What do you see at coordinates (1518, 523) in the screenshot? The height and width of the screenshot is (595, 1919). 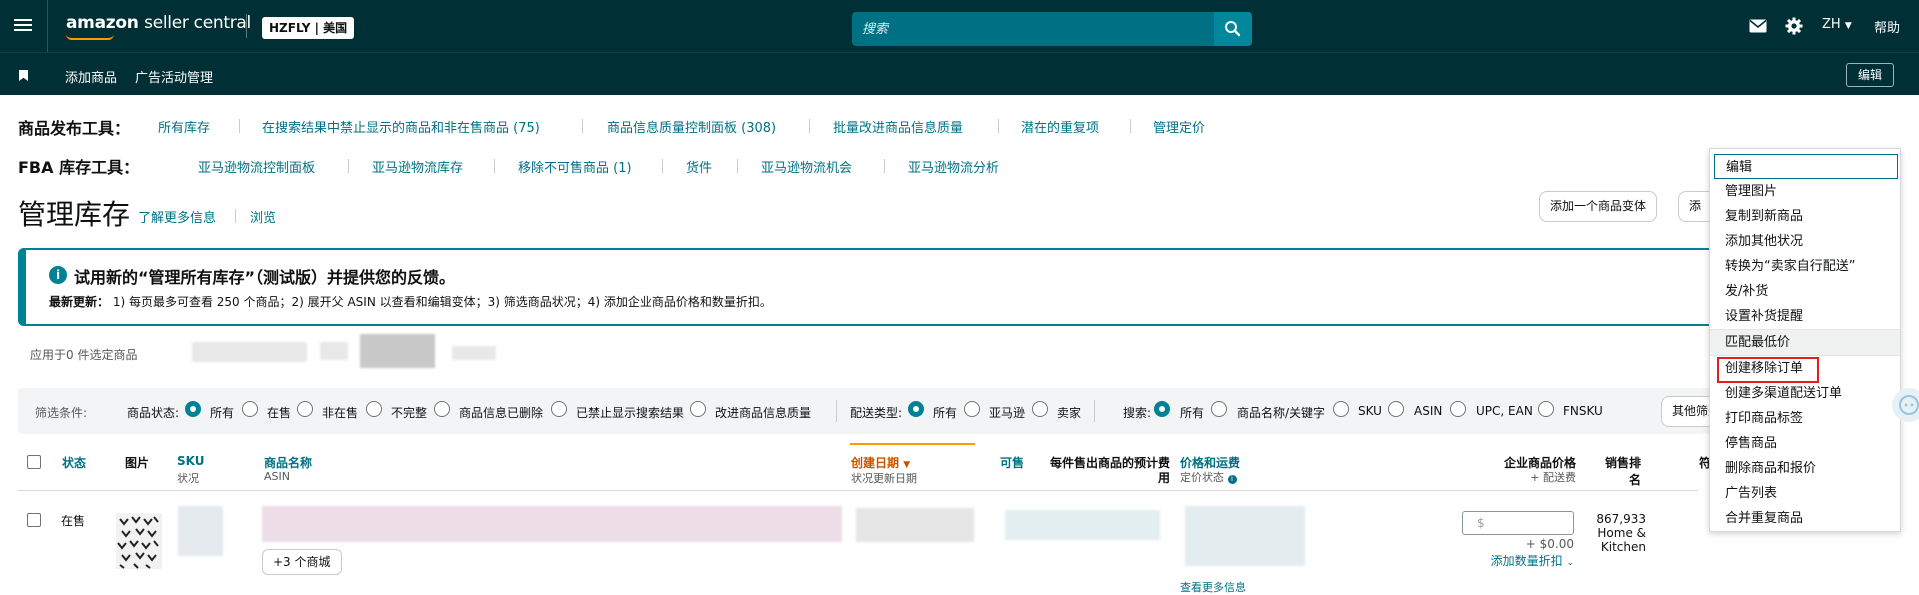 I see `business-price-input: $` at bounding box center [1518, 523].